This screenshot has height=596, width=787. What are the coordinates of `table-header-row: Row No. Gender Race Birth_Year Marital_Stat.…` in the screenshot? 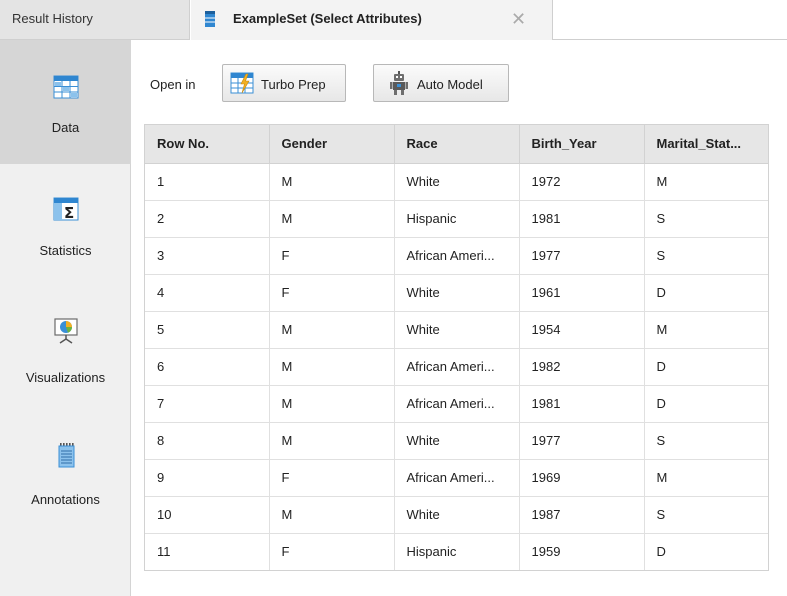 It's located at (456, 144).